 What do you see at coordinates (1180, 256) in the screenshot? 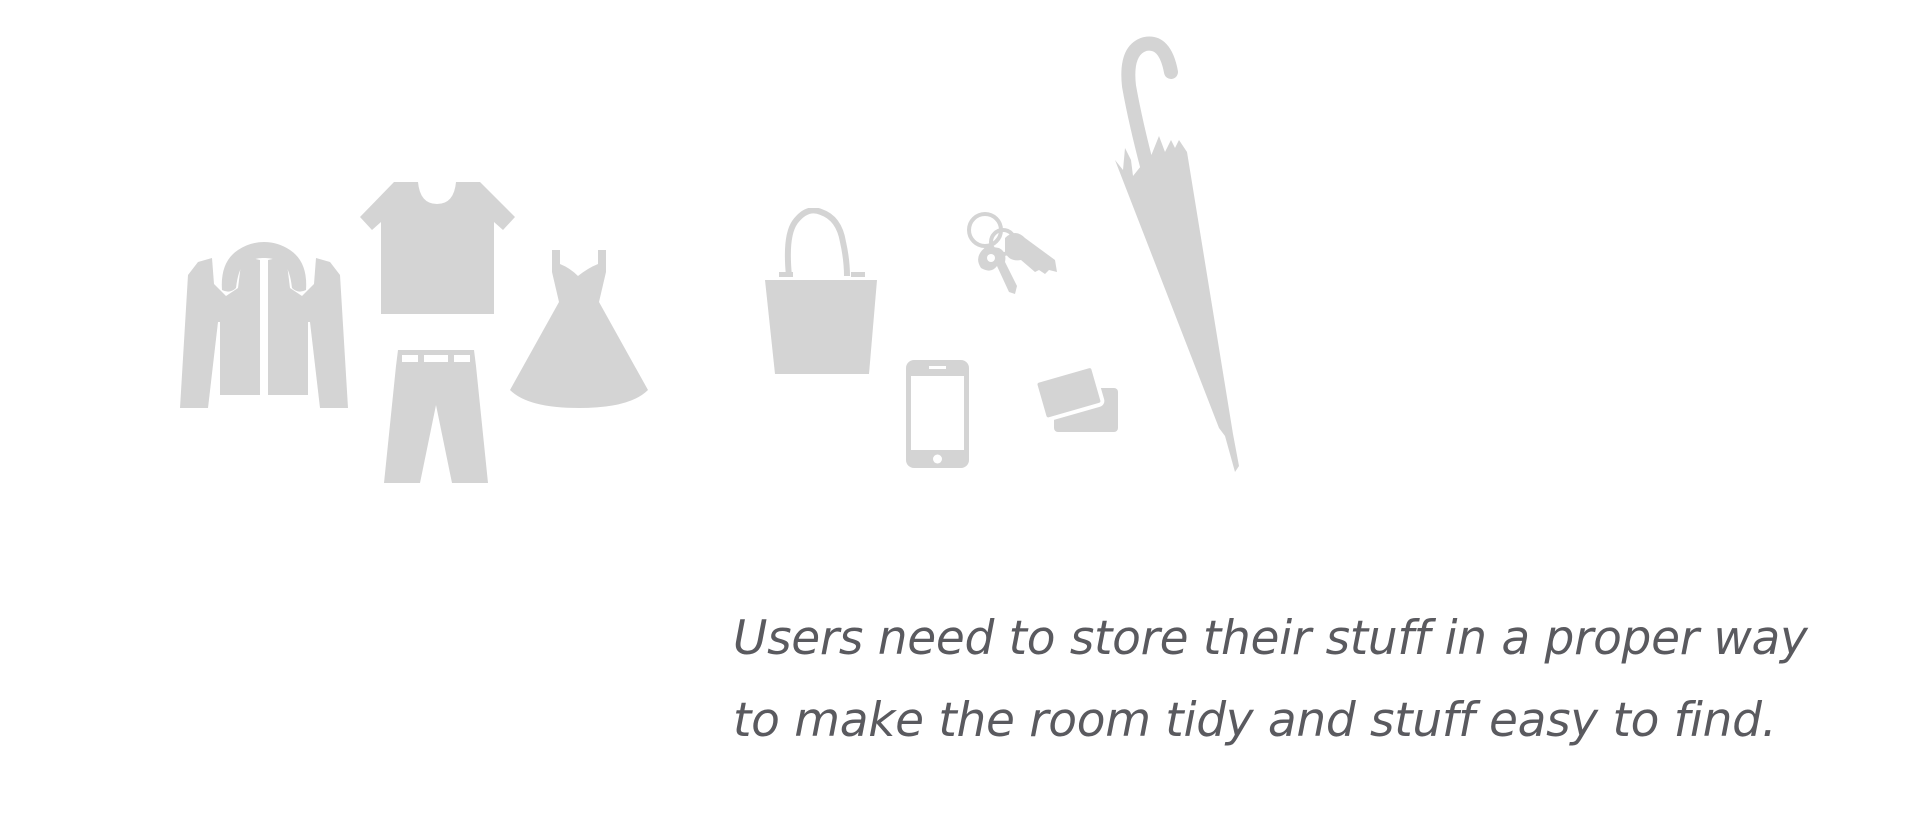
I see `umbrella-icon` at bounding box center [1180, 256].